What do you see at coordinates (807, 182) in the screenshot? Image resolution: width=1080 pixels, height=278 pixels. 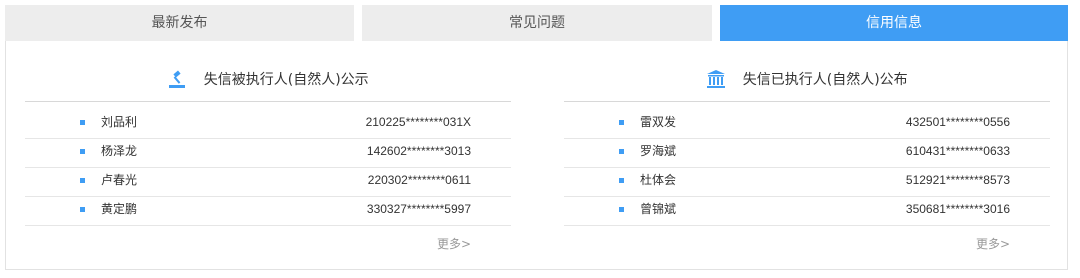 I see `list-item: 杜体会 512921********8573` at bounding box center [807, 182].